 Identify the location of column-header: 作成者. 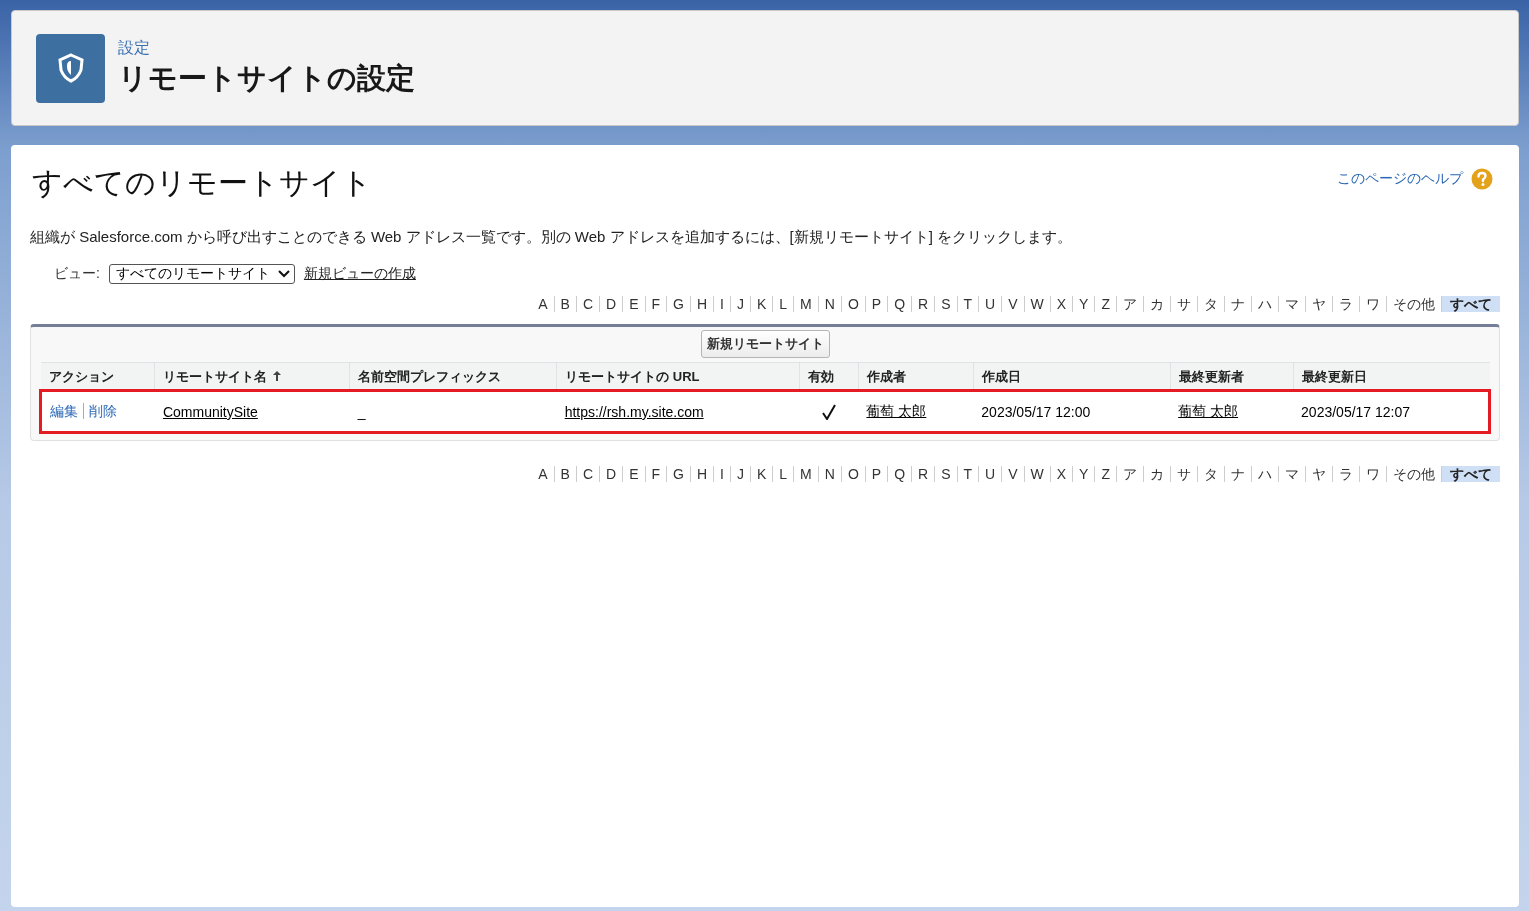
(916, 376).